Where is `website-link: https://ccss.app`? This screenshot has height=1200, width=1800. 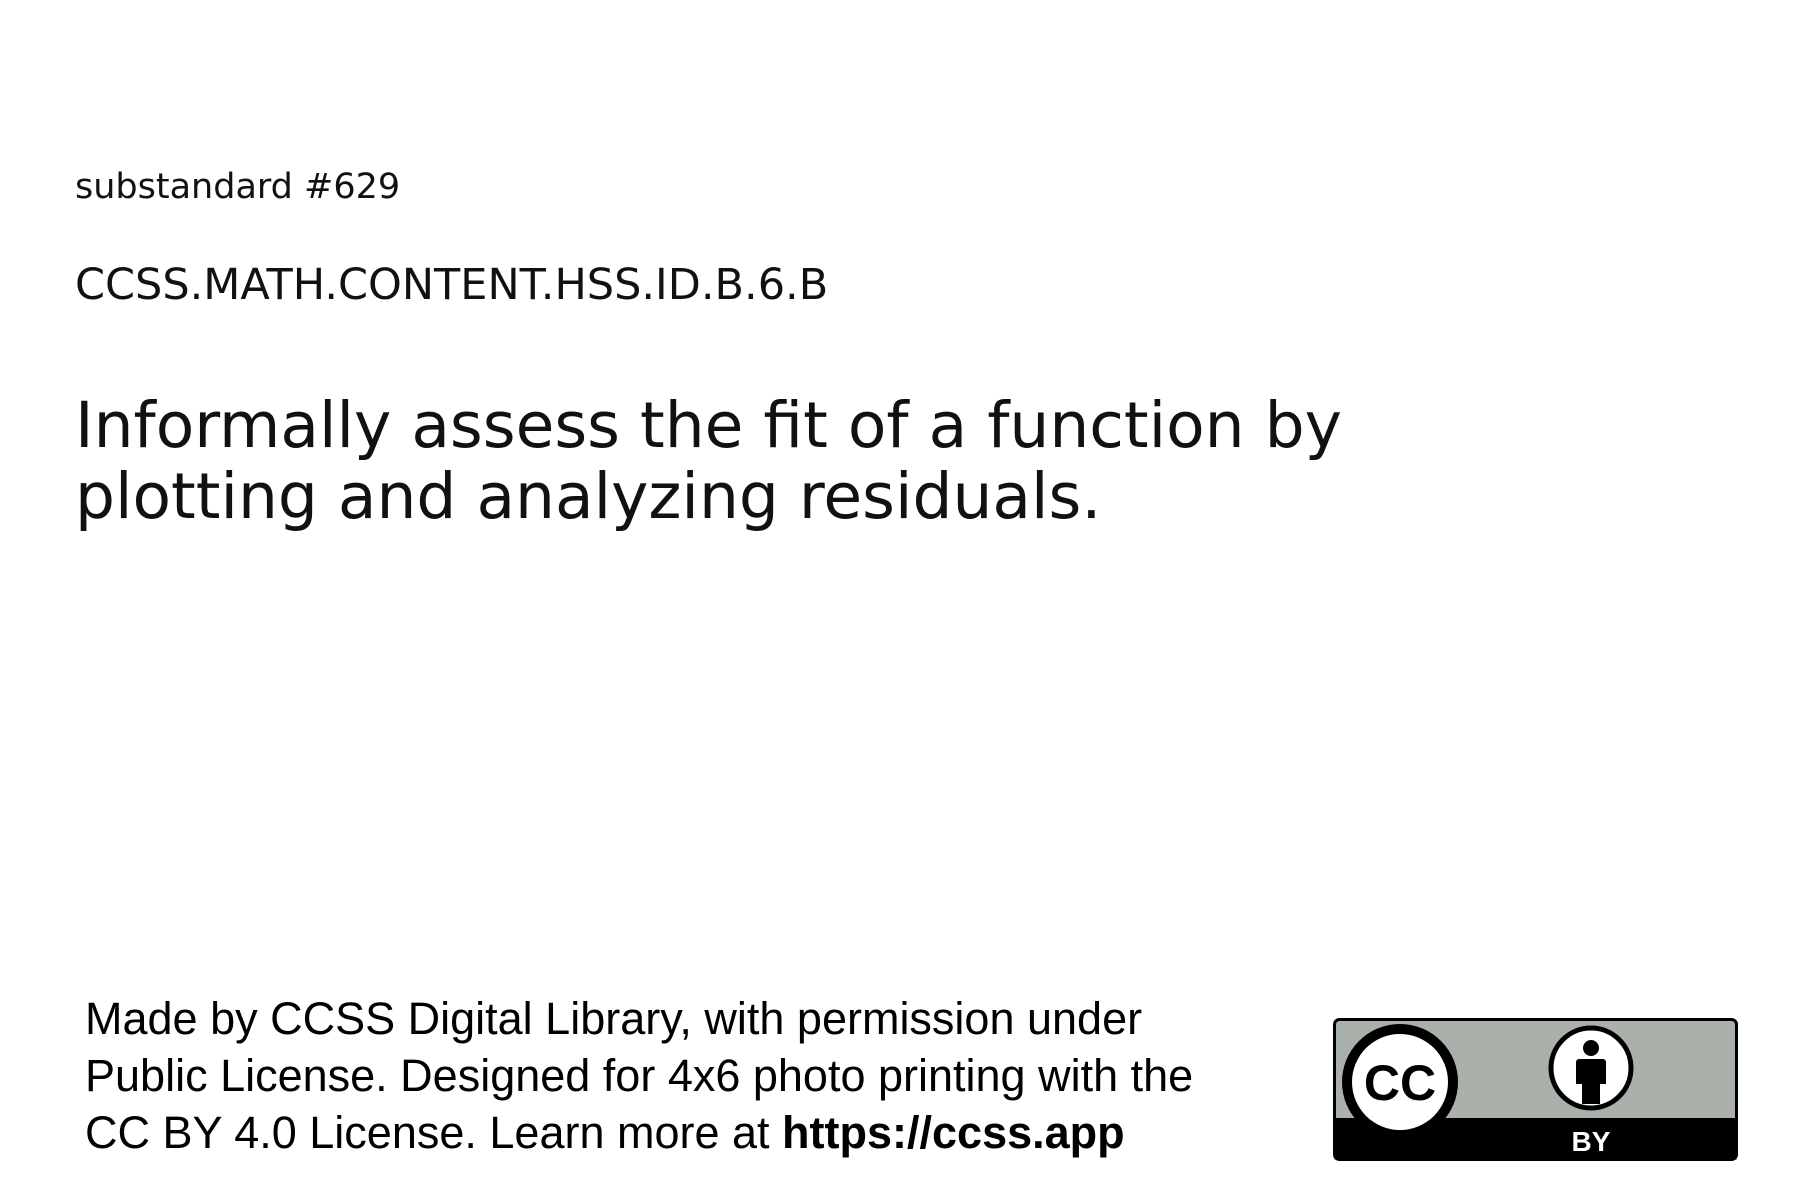
website-link: https://ccss.app is located at coordinates (953, 1132).